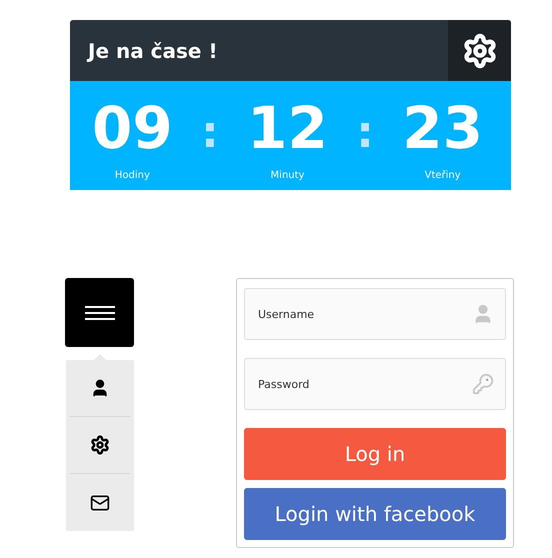 The height and width of the screenshot is (558, 552). I want to click on time-value: 12, so click(287, 128).